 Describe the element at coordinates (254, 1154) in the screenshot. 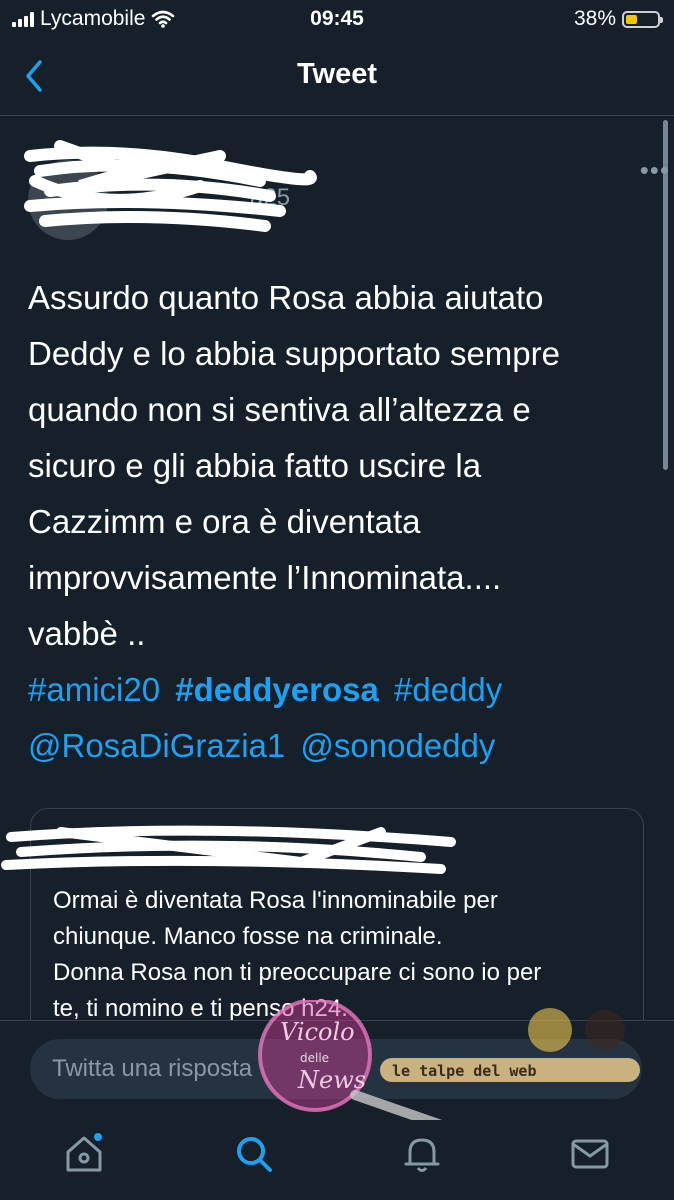

I see `search-icon` at that location.